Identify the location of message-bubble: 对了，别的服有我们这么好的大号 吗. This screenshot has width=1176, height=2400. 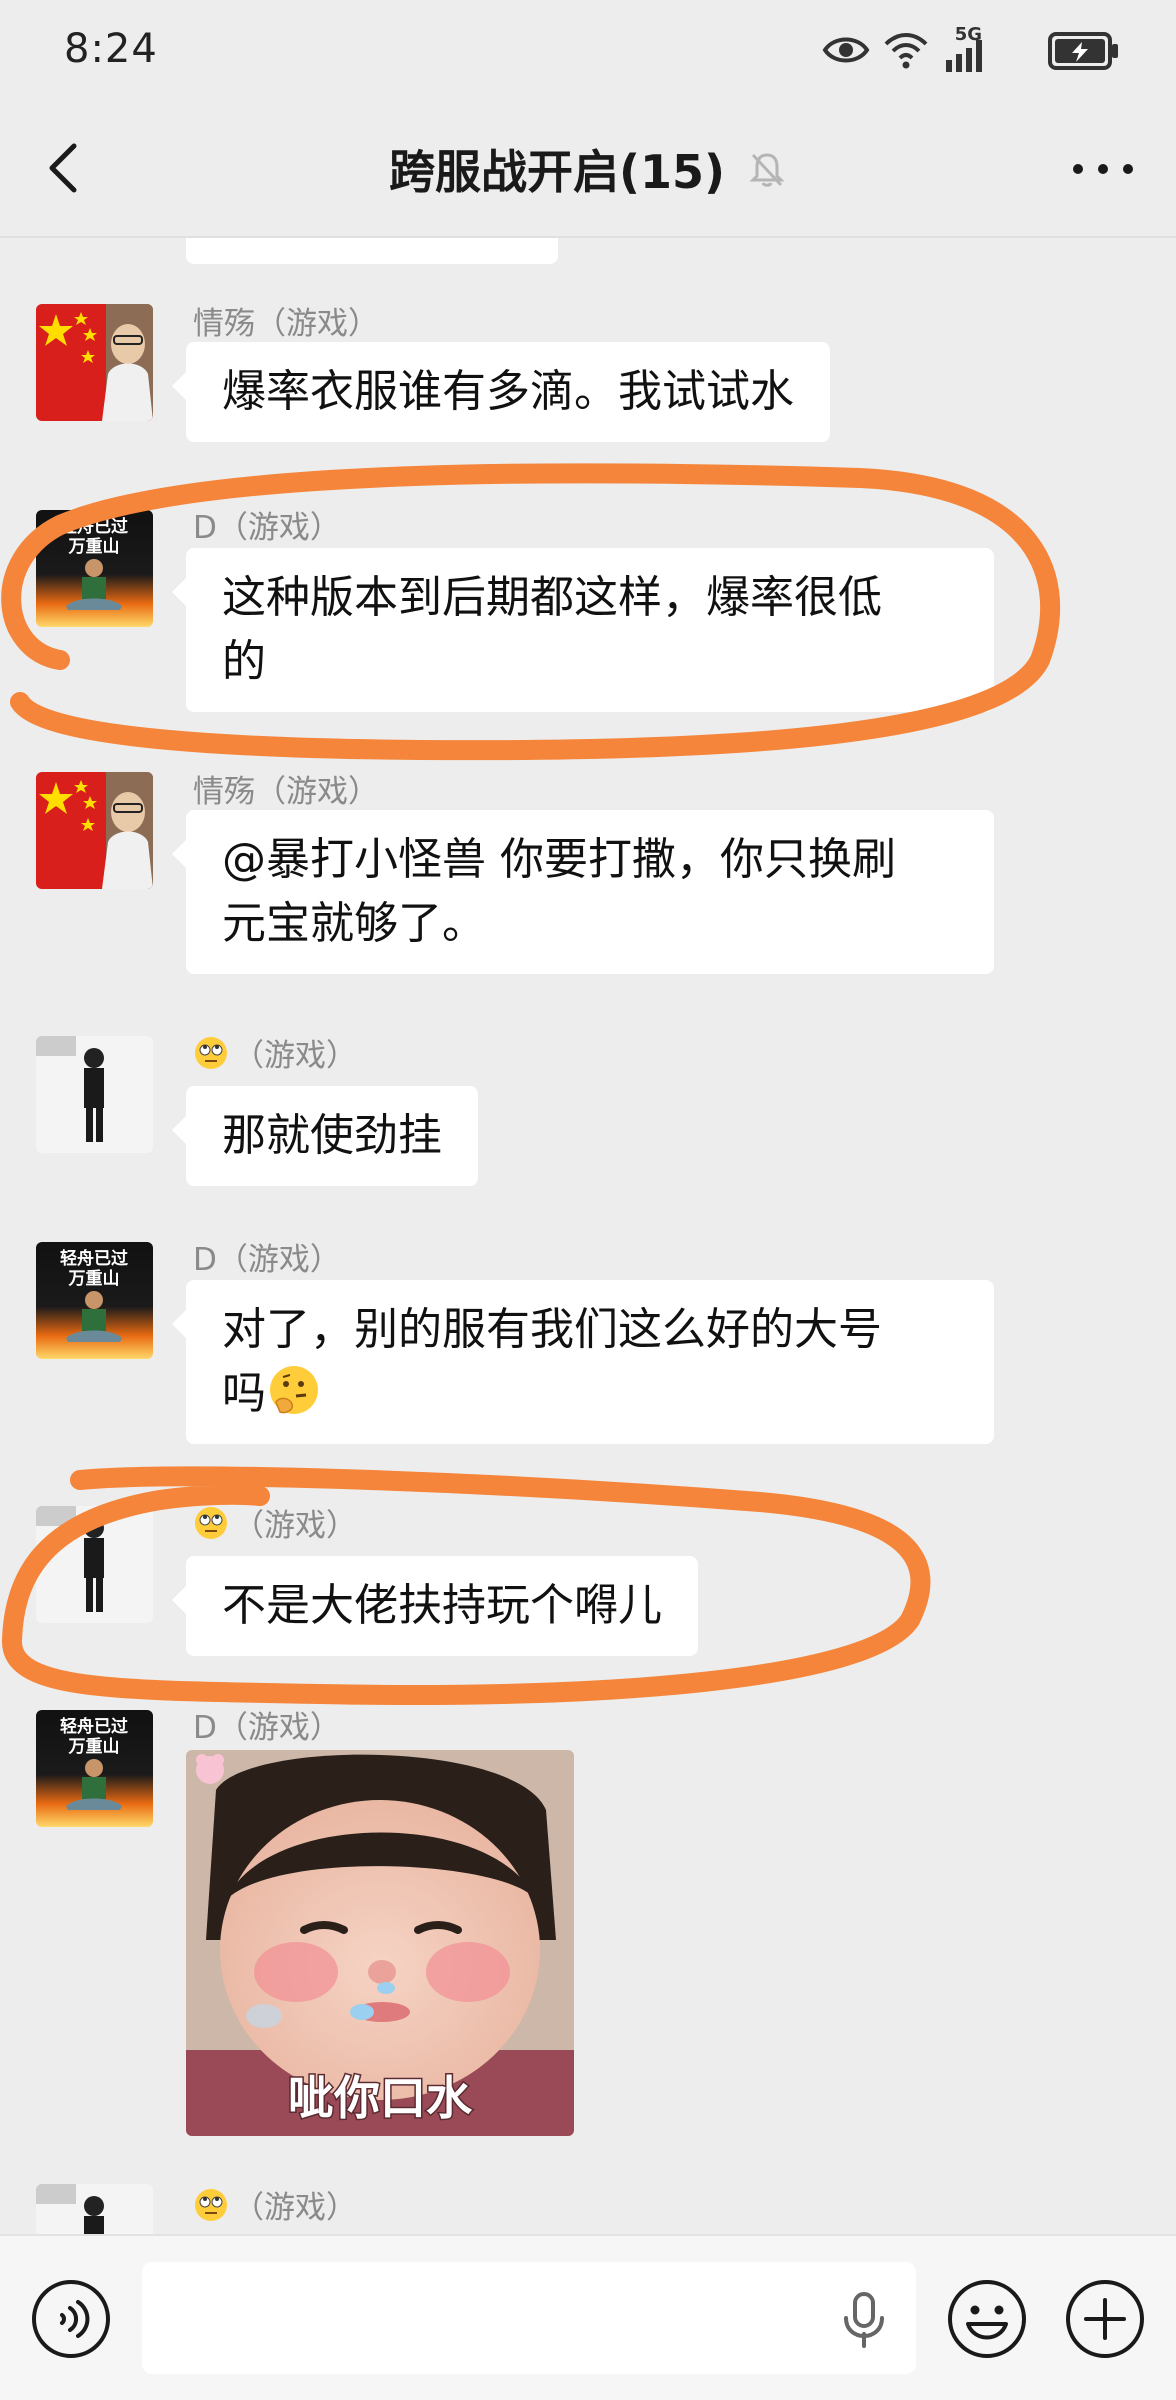
(583, 1362).